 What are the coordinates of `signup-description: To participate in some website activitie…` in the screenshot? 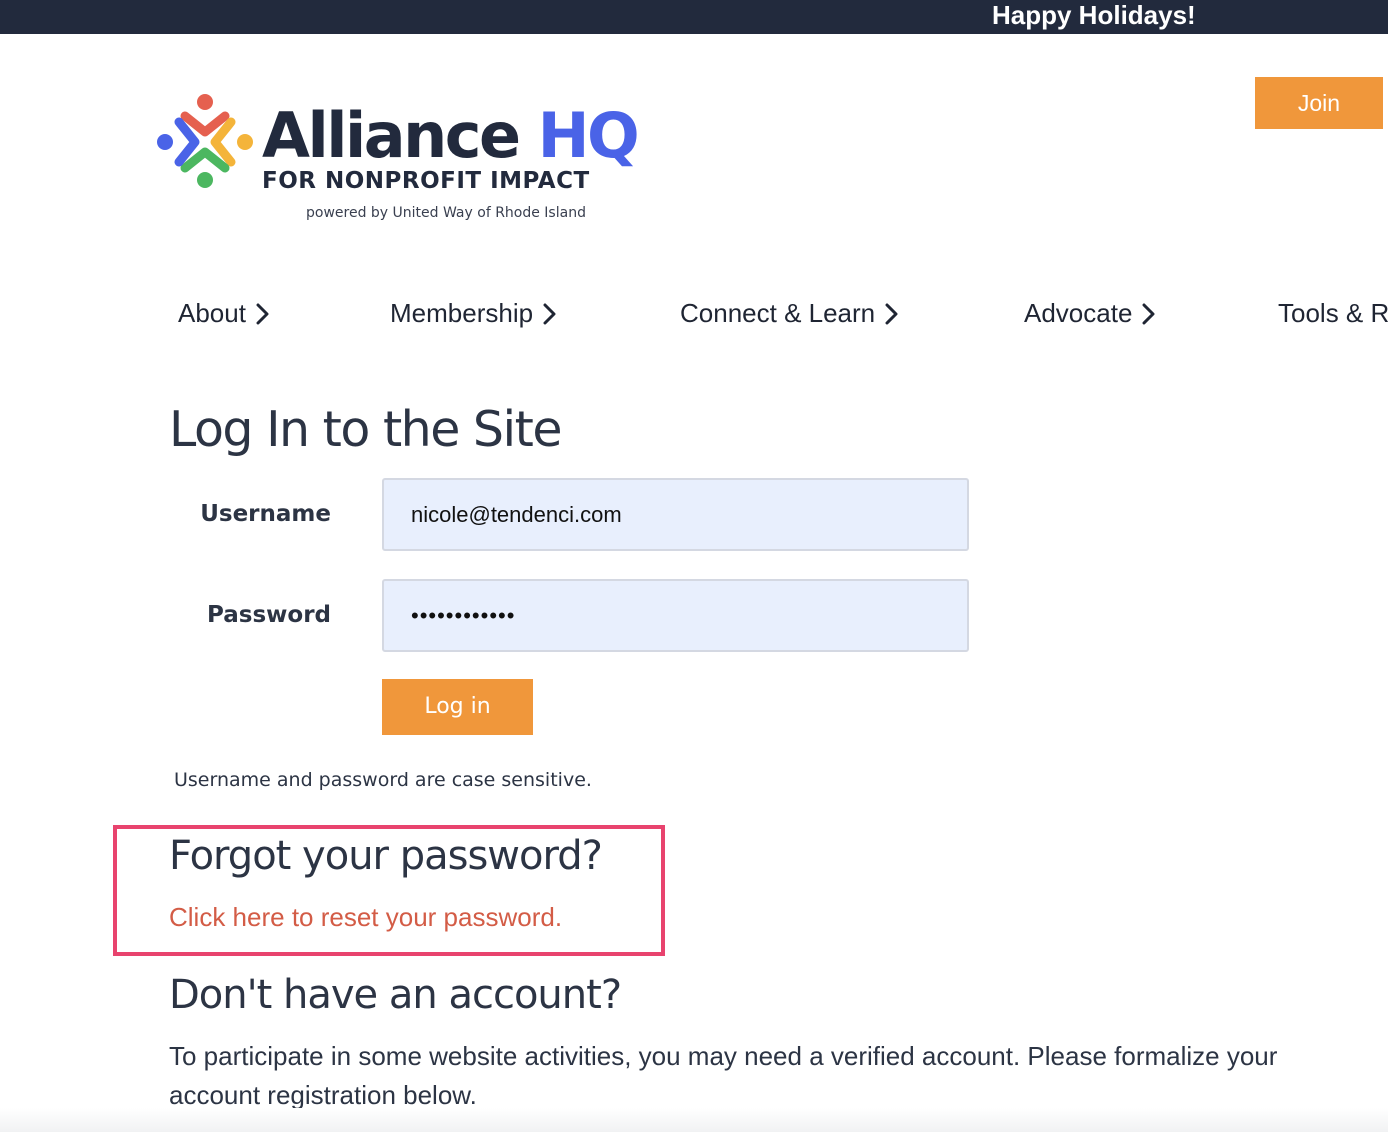 It's located at (723, 1075).